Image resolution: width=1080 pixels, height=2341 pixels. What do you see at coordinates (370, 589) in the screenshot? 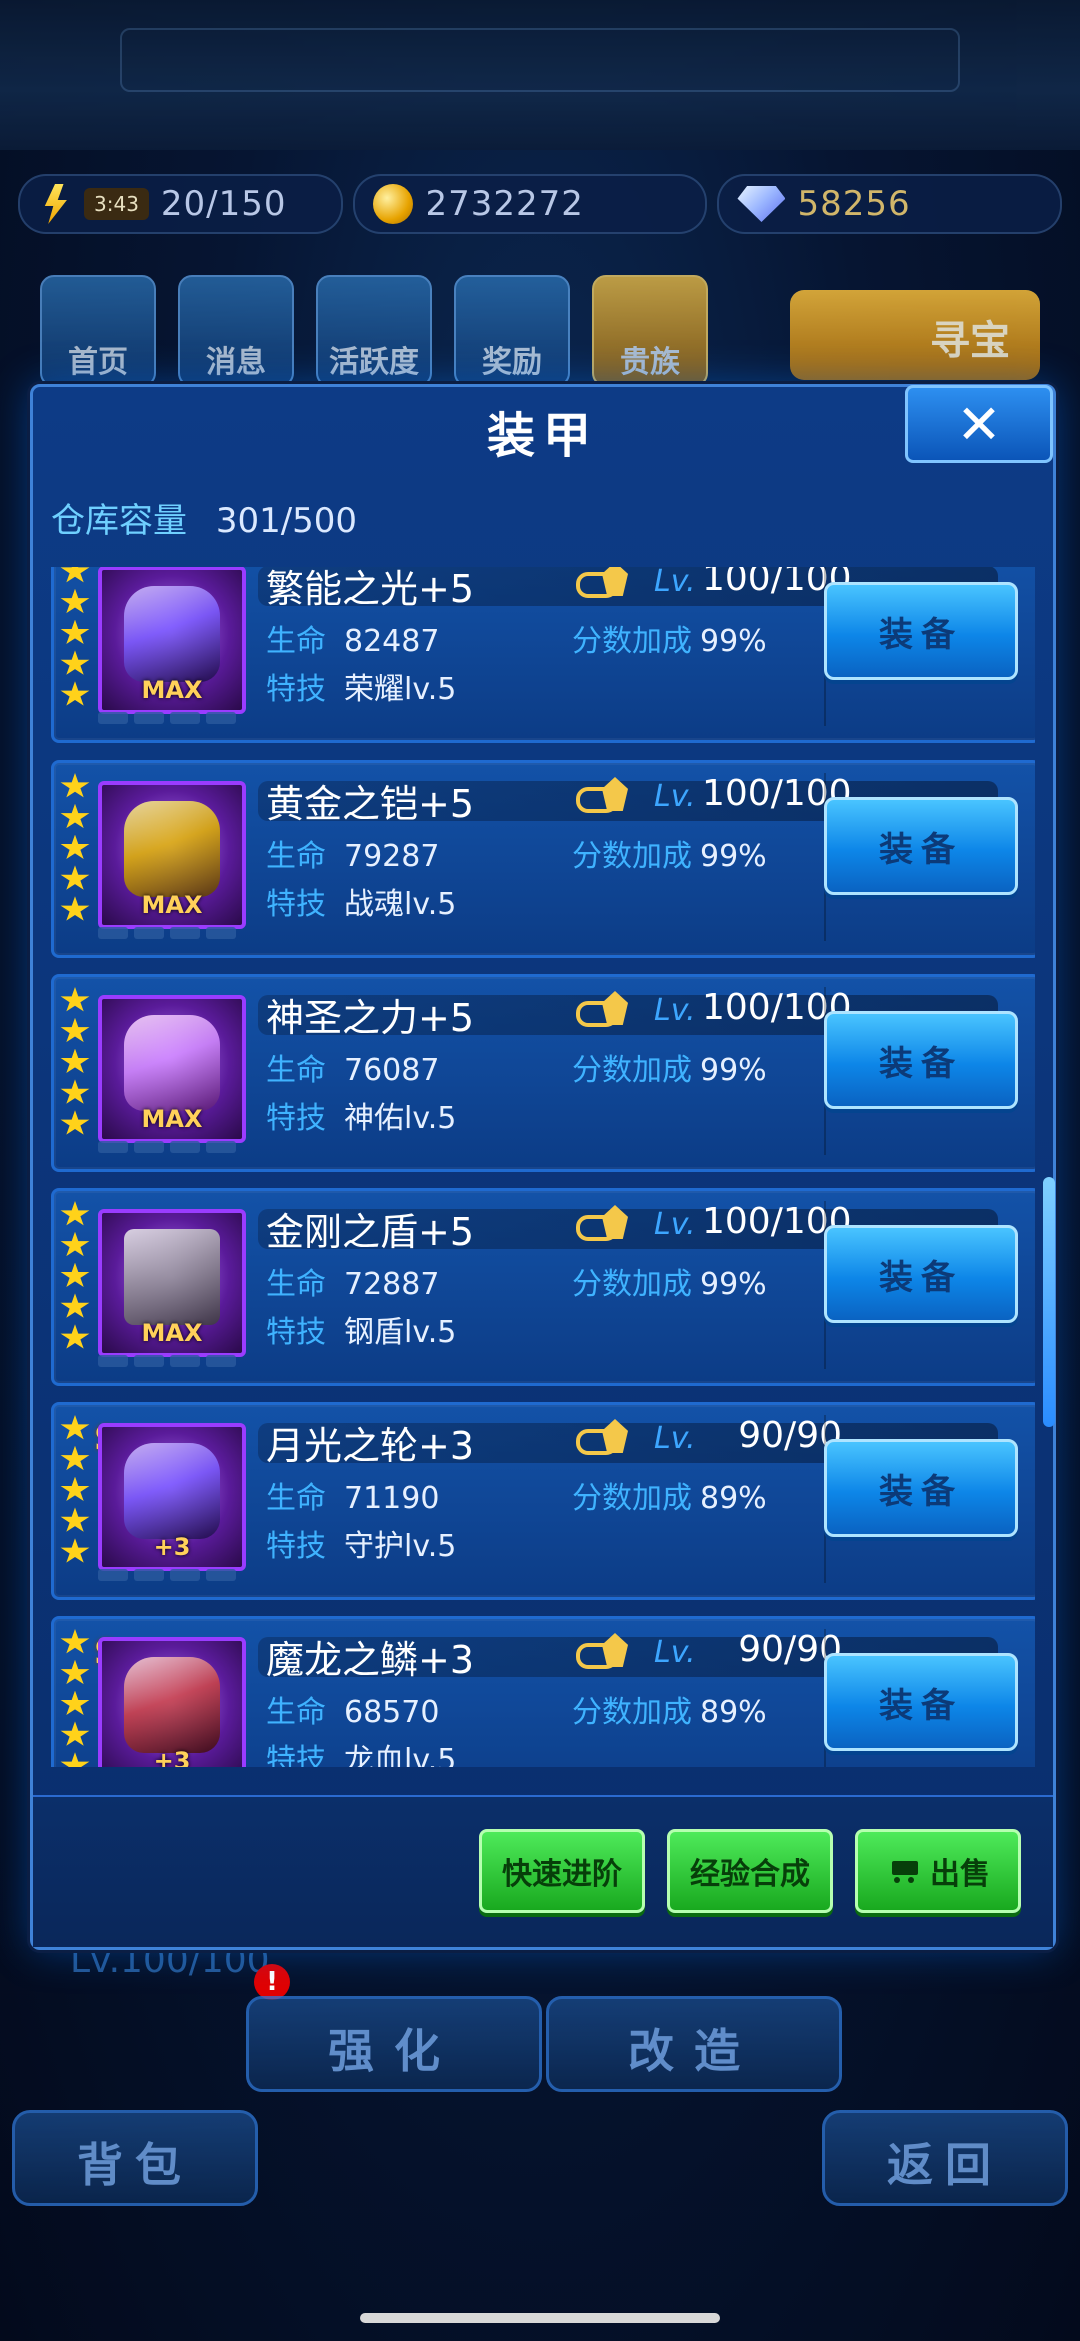
I see `armor-name: 繁能之光+5` at bounding box center [370, 589].